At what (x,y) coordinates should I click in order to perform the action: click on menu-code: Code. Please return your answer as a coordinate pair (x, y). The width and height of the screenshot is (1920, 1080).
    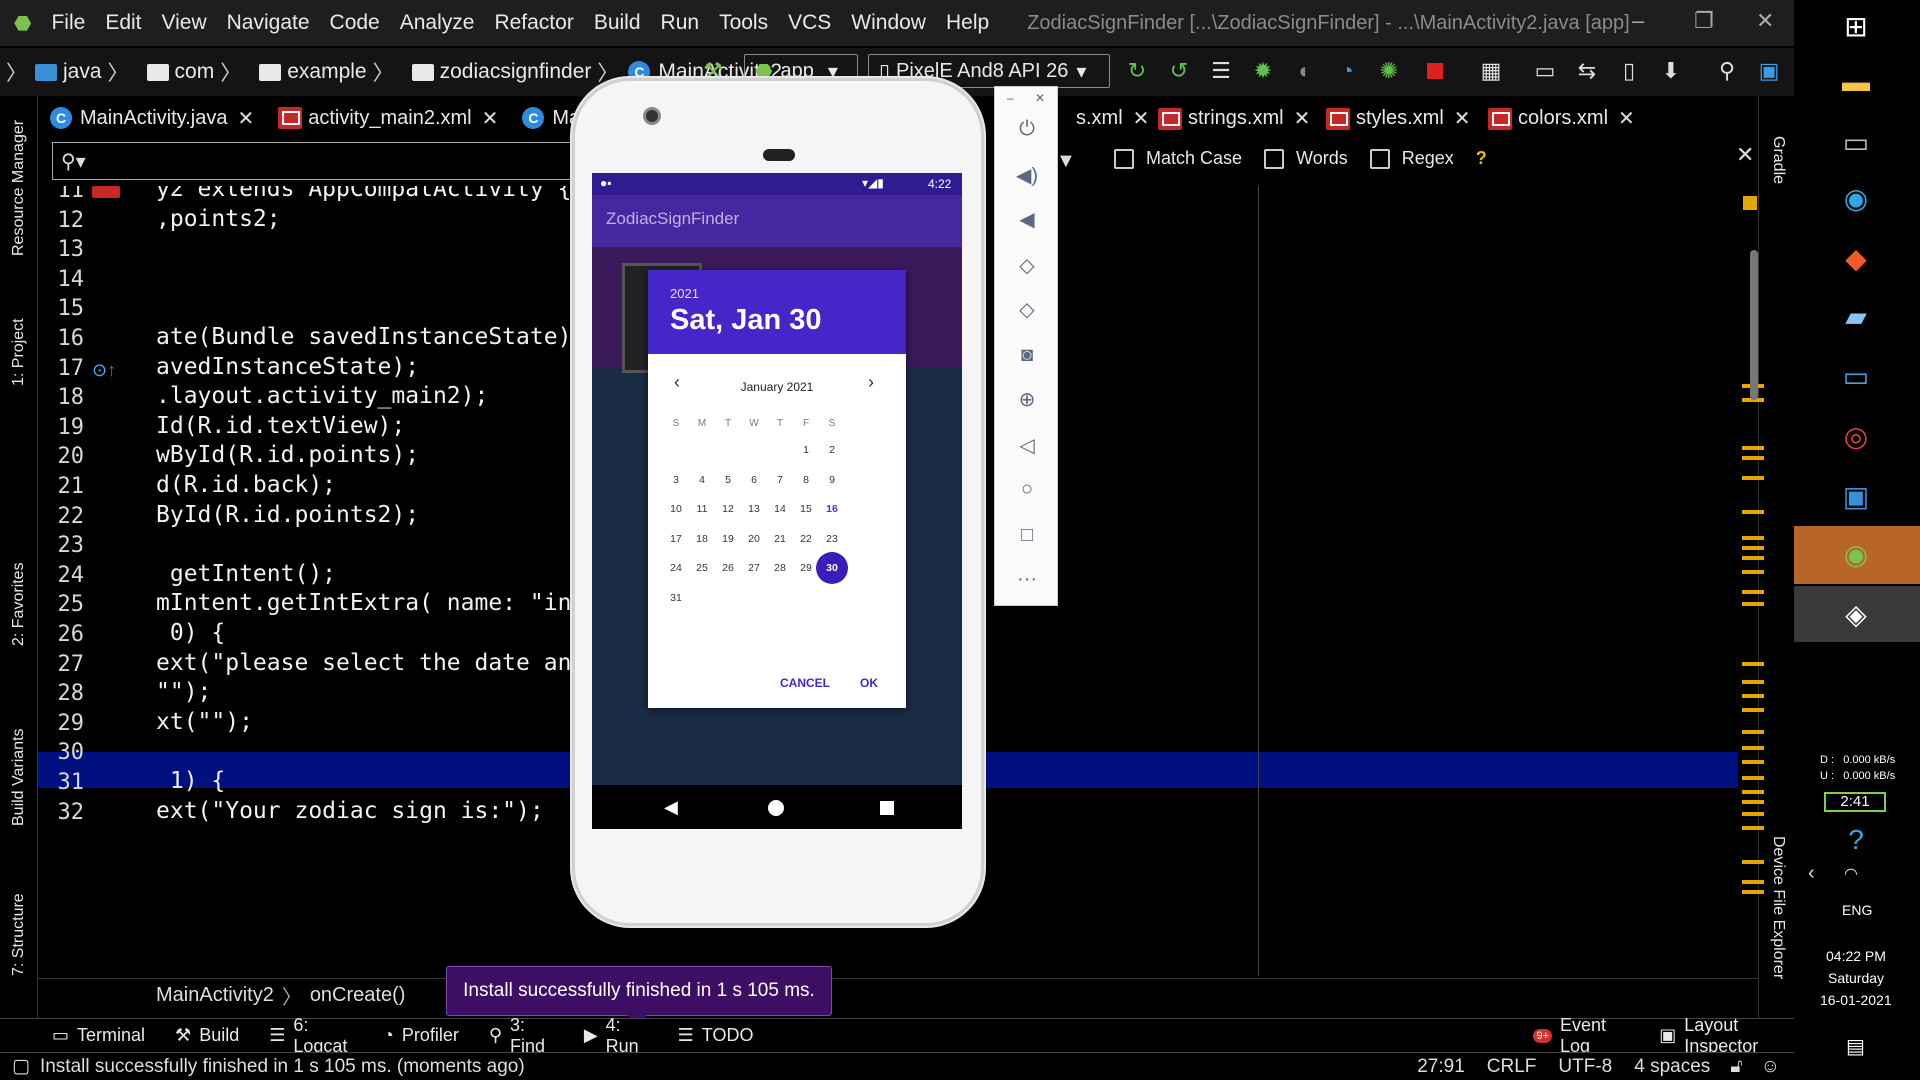
    Looking at the image, I should click on (355, 23).